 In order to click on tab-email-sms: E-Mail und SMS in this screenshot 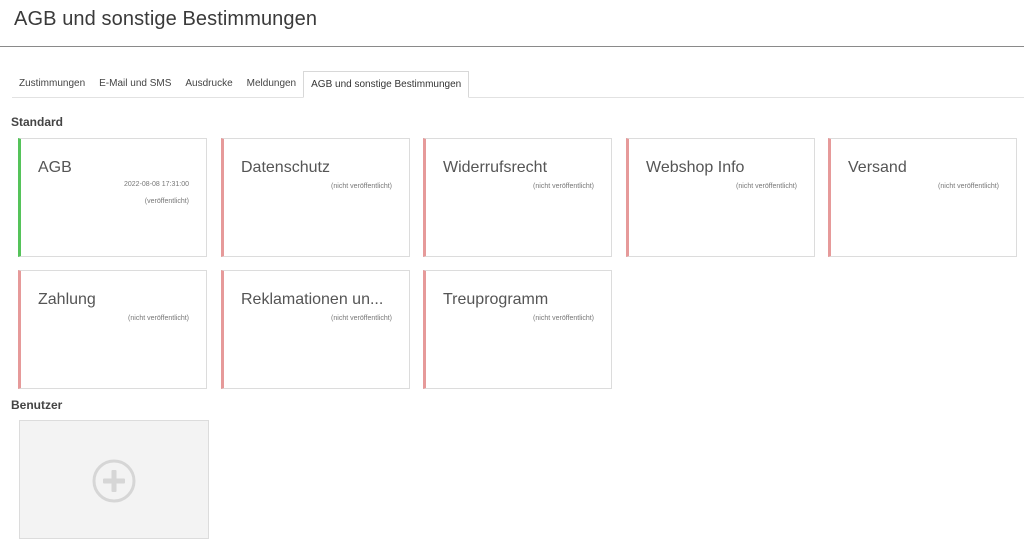, I will do `click(135, 84)`.